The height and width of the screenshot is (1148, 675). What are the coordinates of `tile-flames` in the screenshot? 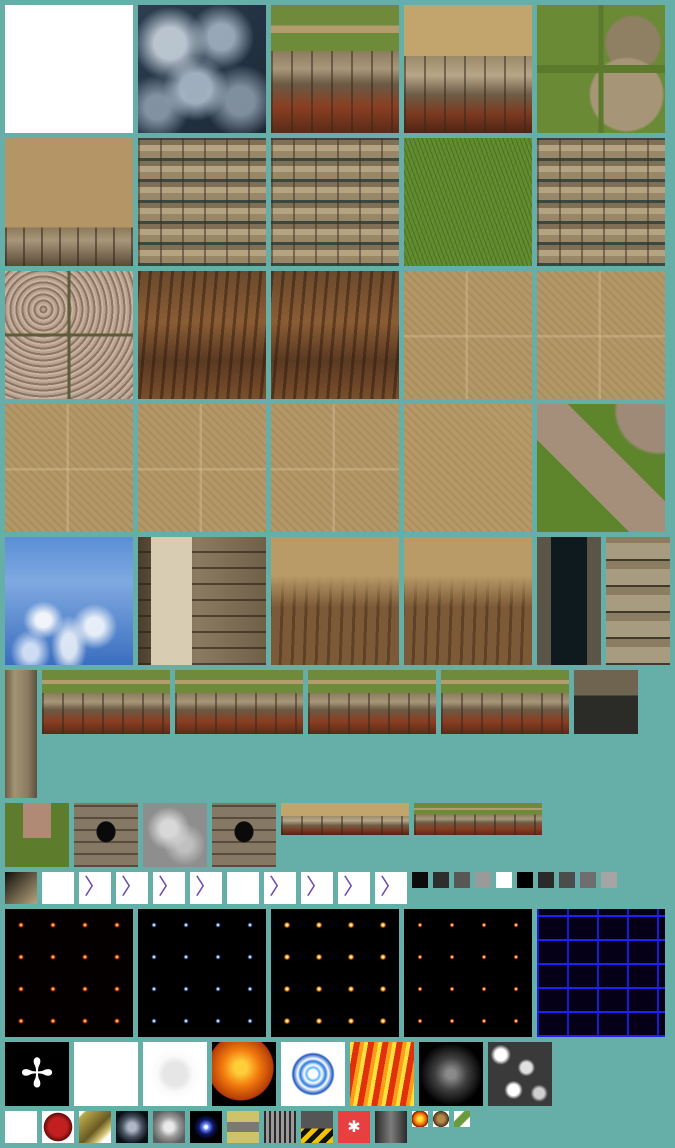 It's located at (382, 1074).